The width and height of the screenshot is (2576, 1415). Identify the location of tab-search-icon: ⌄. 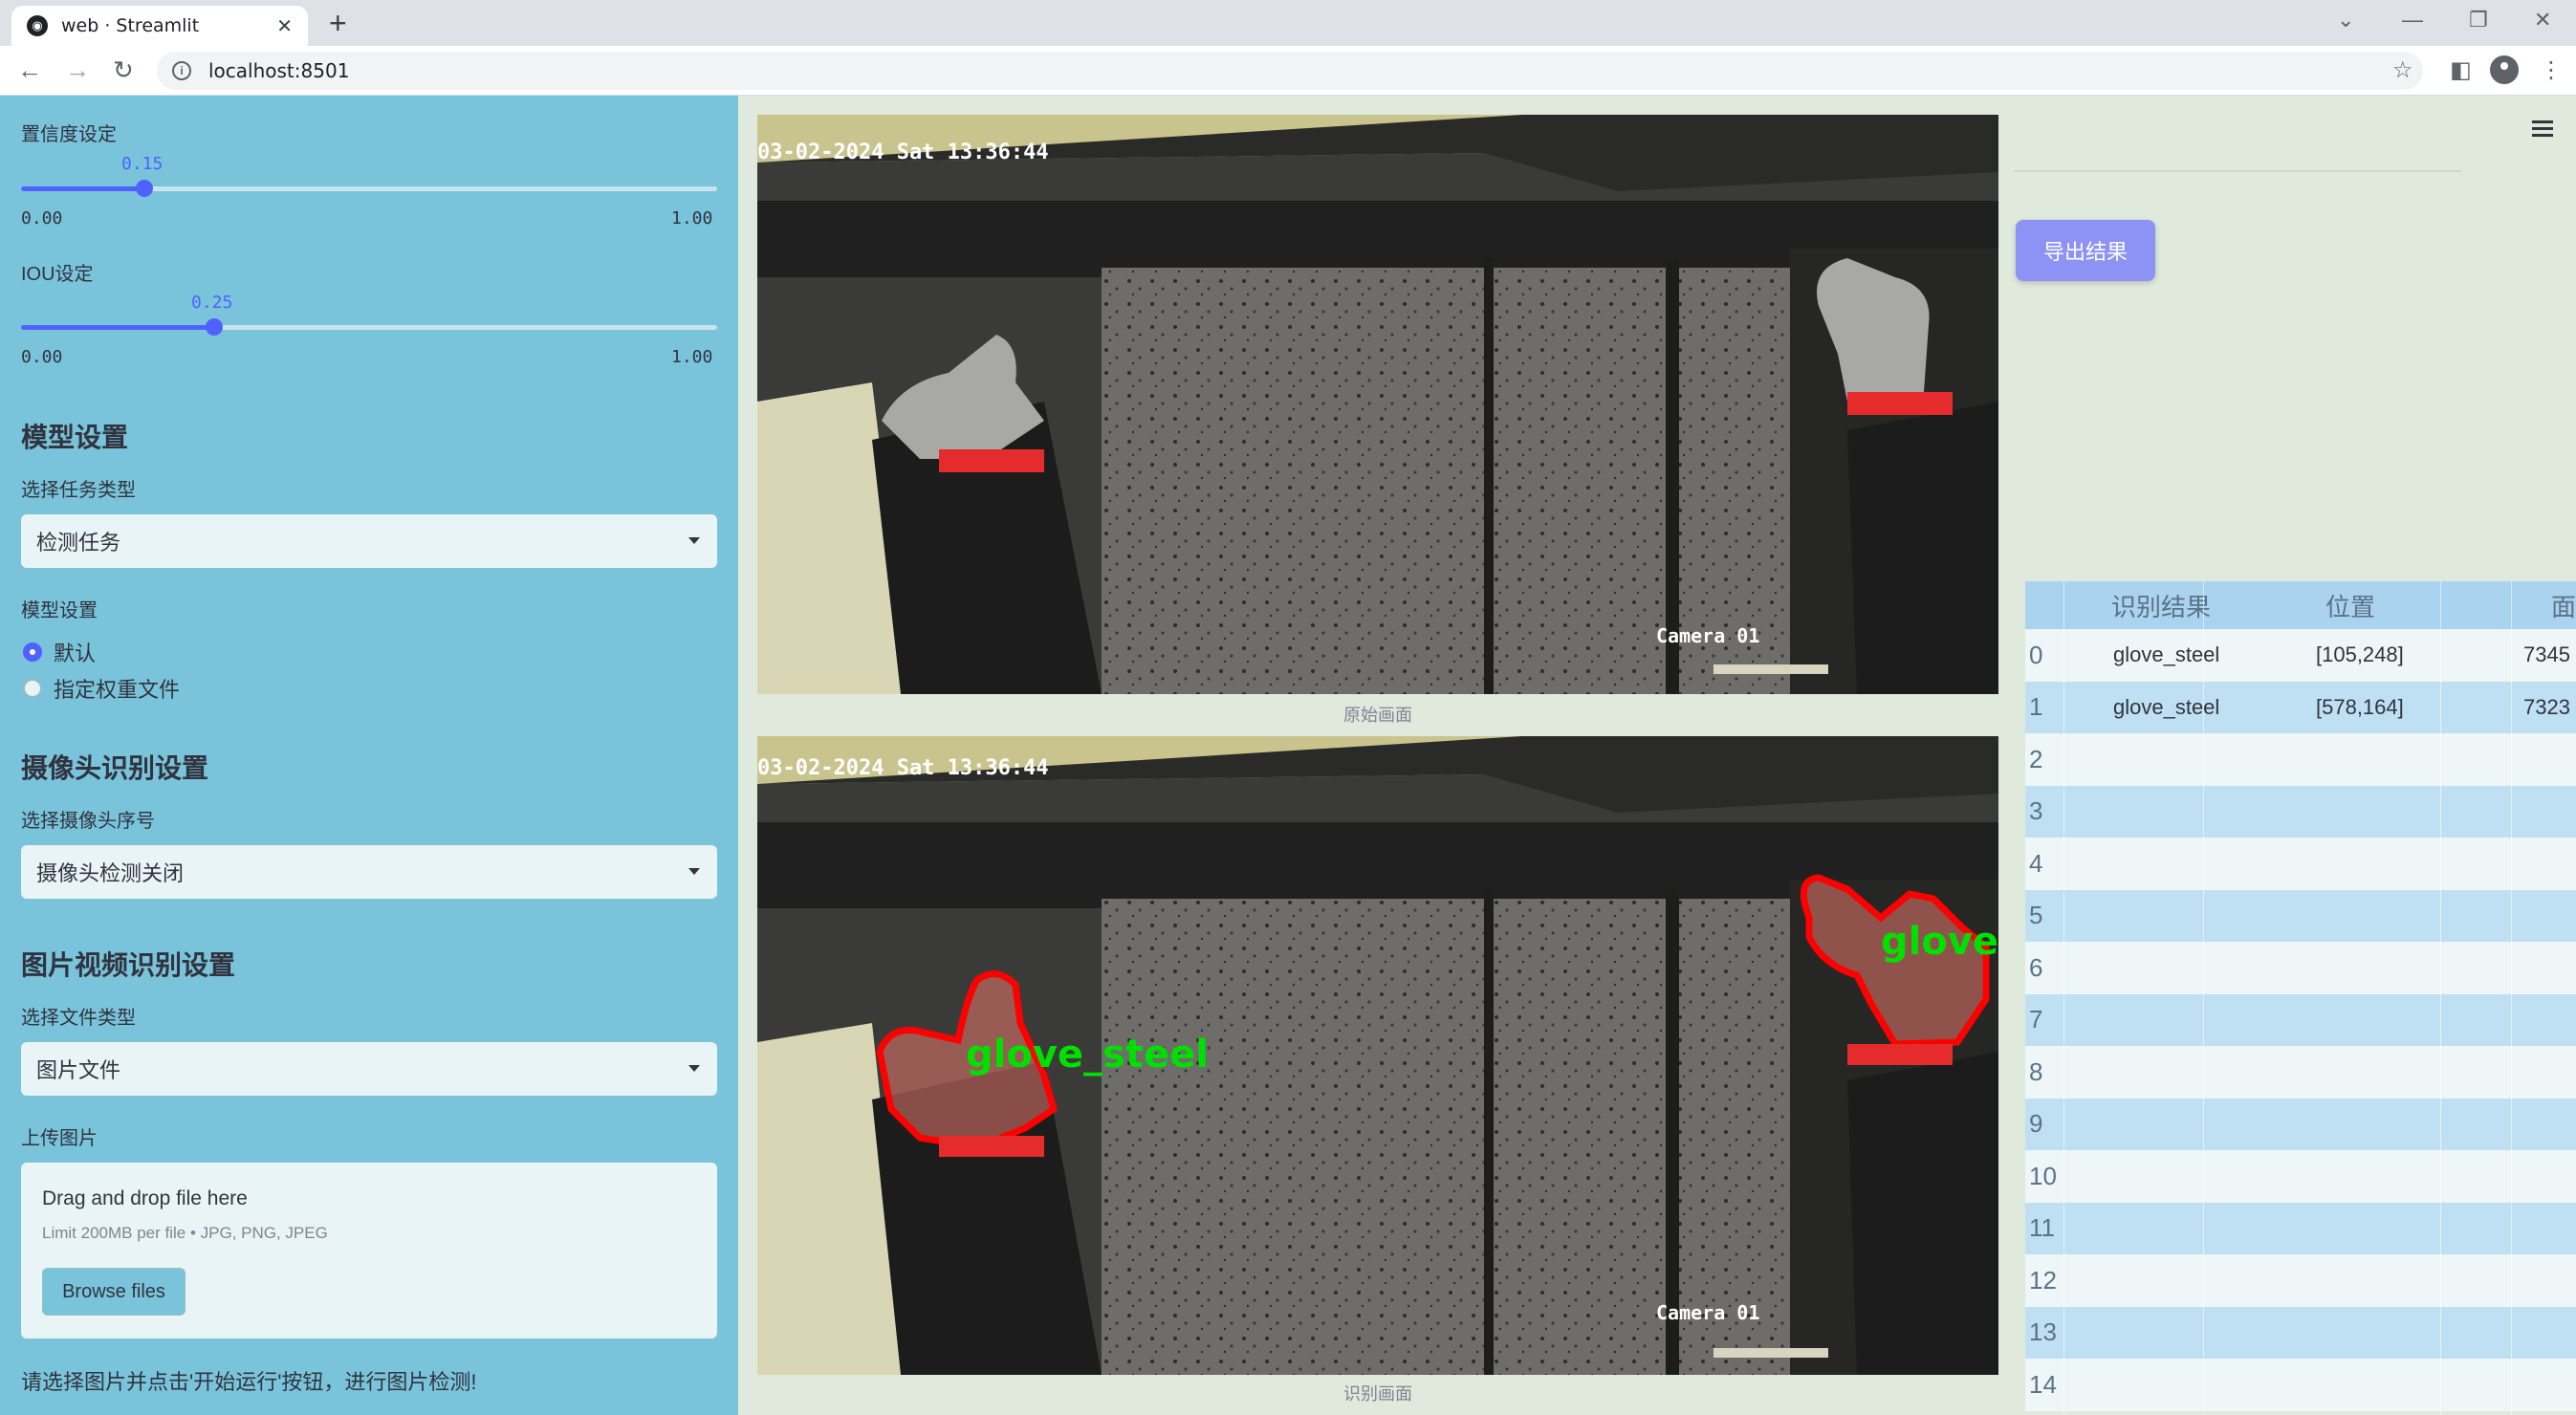
(2345, 21).